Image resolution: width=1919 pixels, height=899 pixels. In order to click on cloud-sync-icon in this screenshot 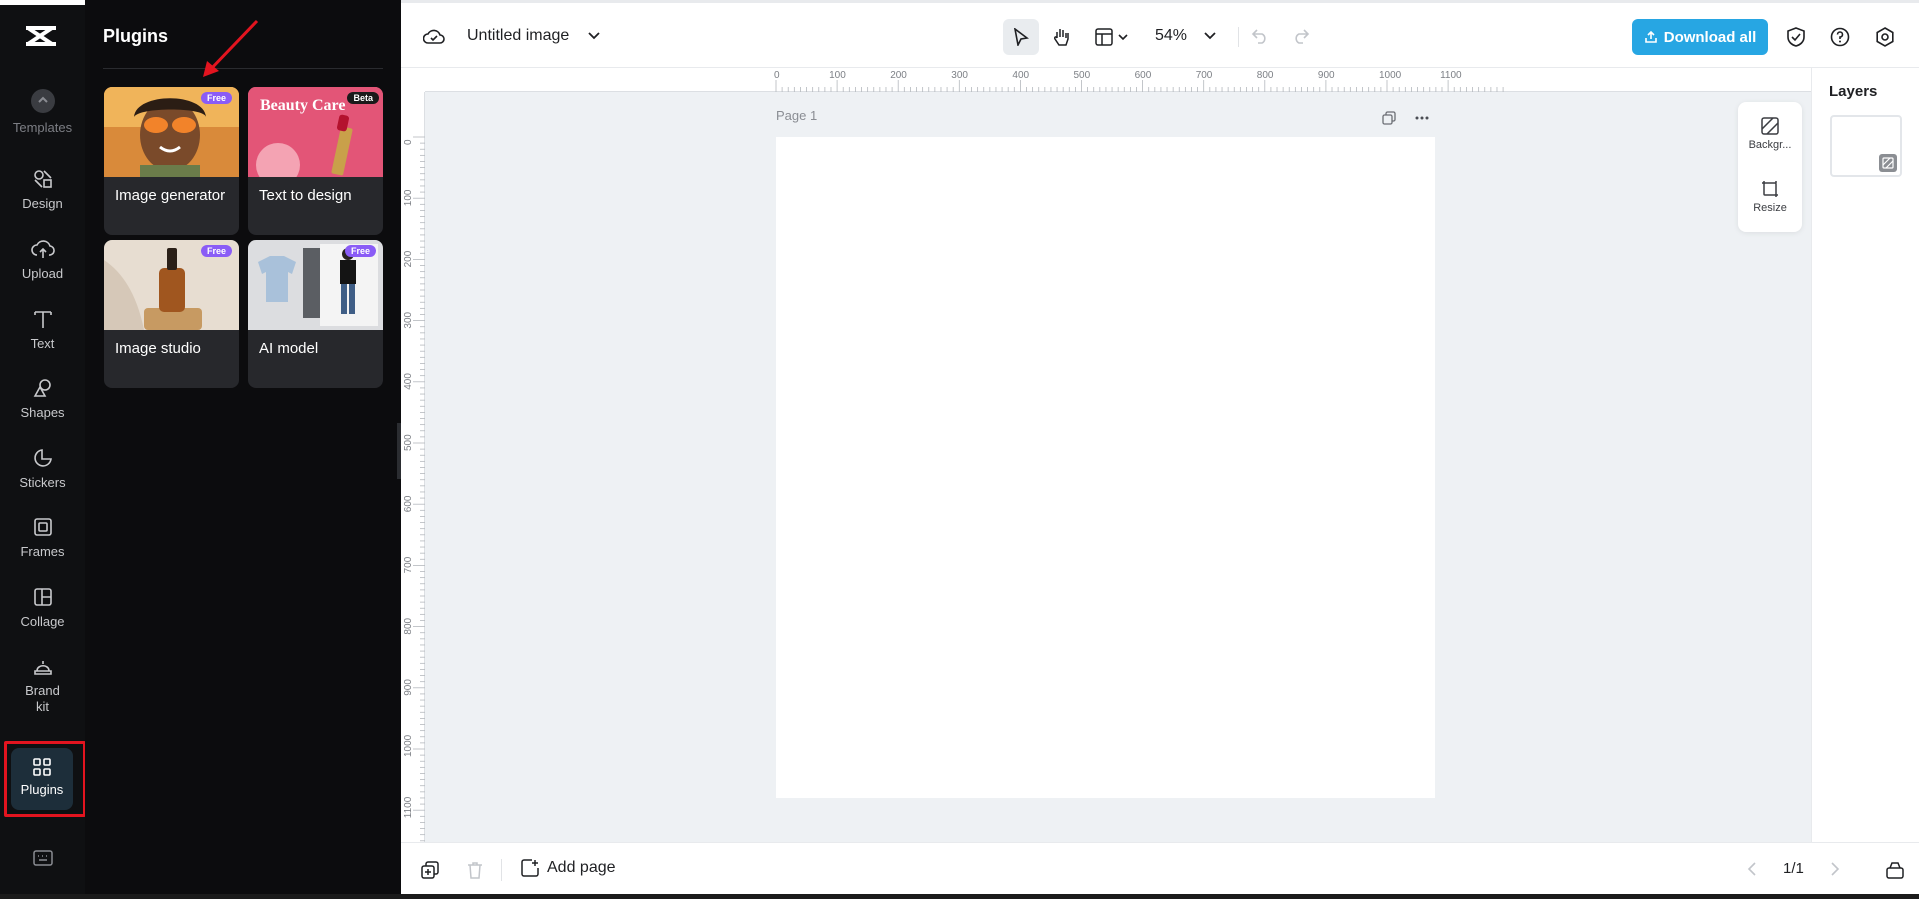, I will do `click(434, 37)`.